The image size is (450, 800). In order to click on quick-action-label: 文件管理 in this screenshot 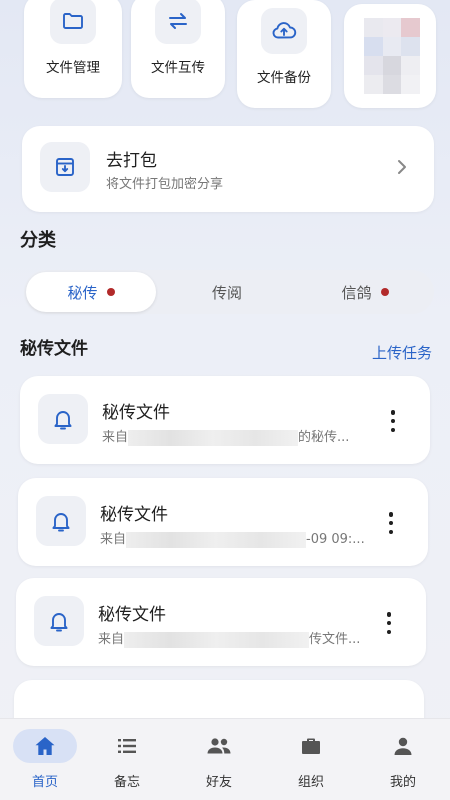, I will do `click(73, 68)`.